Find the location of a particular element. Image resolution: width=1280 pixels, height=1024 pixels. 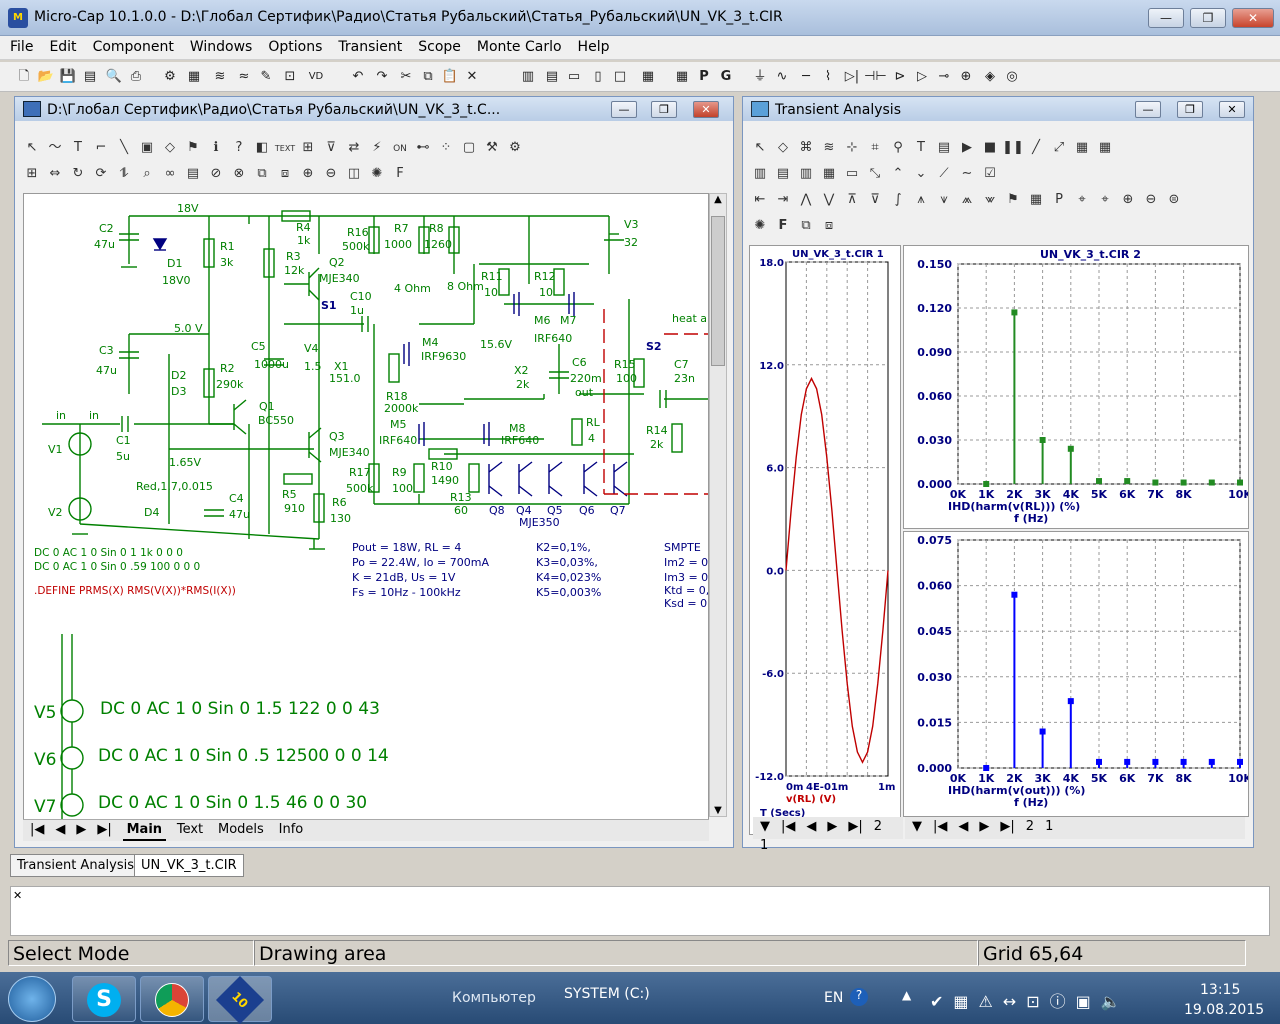

flag-point-icon: ⚑ is located at coordinates (193, 148).